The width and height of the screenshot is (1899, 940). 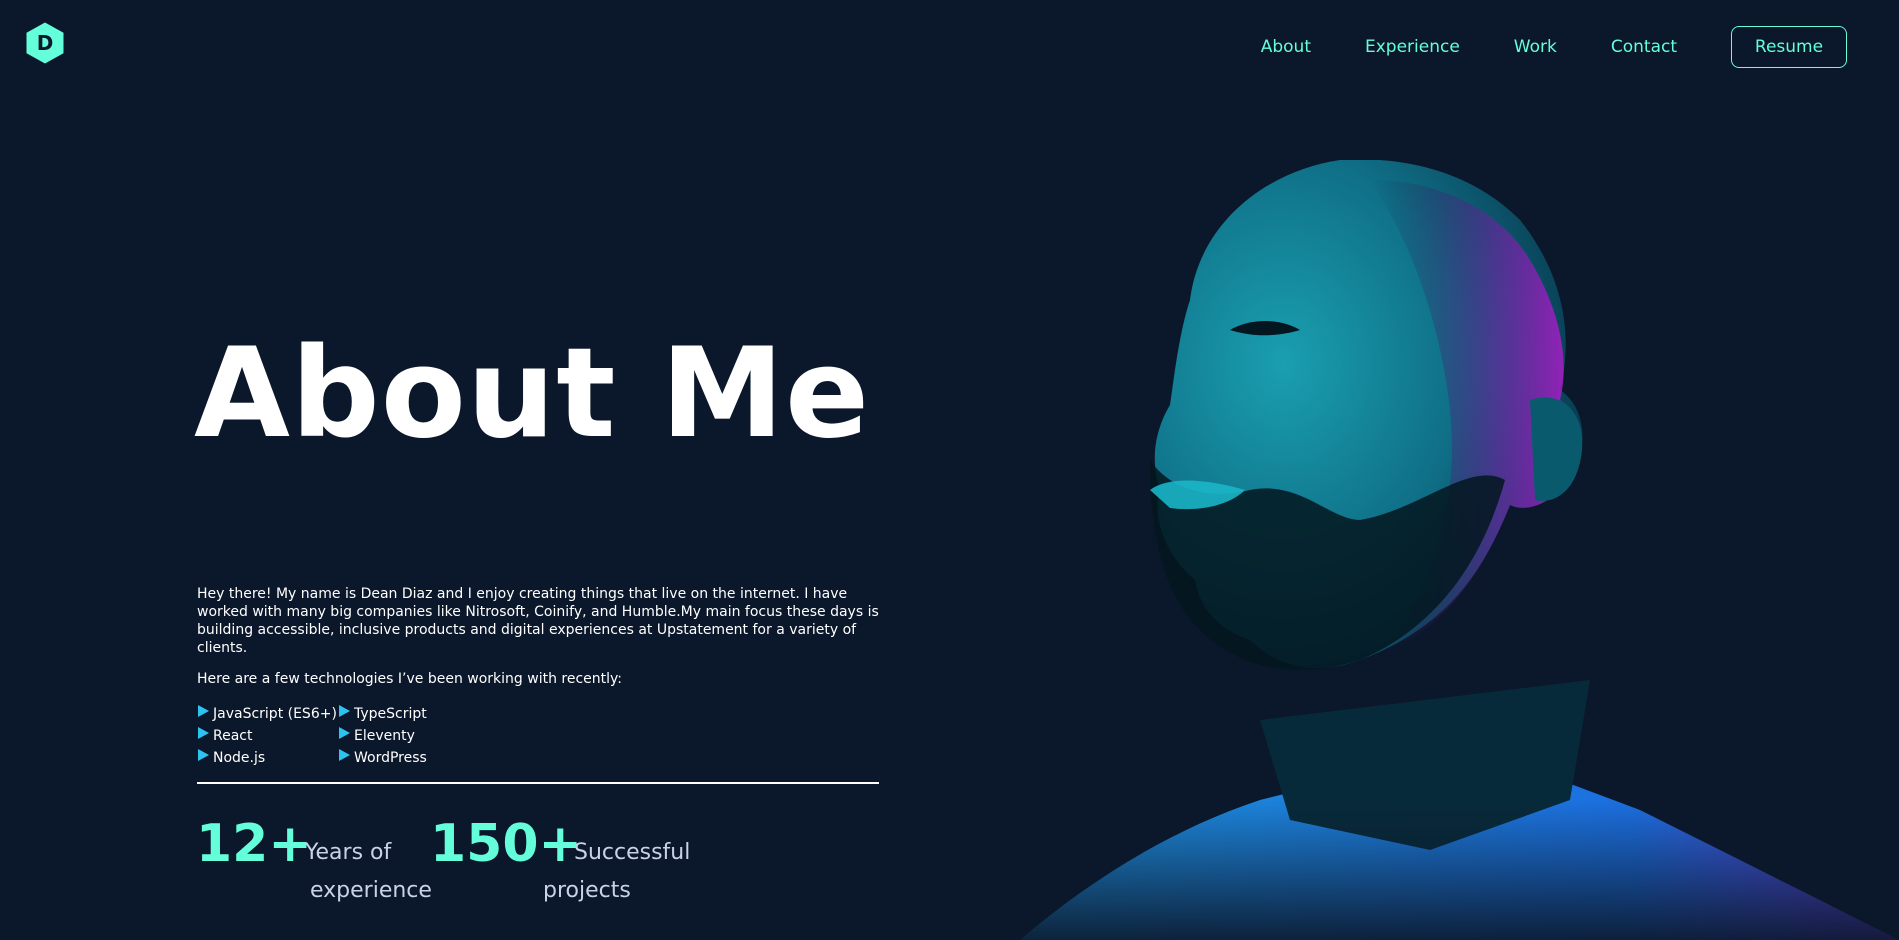 I want to click on tech-list-item: WordPress, so click(x=399, y=758).